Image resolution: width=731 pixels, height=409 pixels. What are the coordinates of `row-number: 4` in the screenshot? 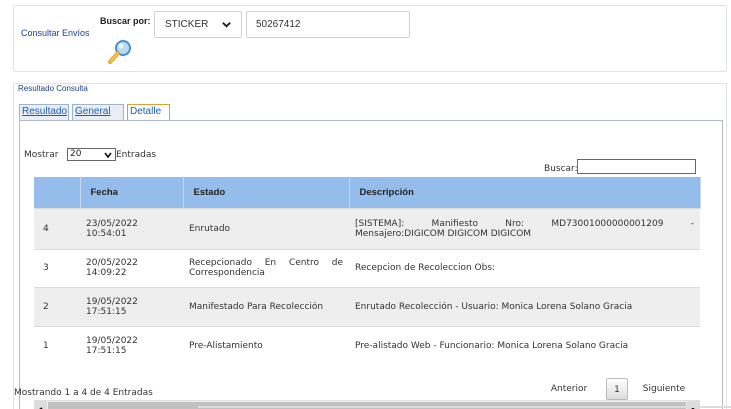 It's located at (57, 228).